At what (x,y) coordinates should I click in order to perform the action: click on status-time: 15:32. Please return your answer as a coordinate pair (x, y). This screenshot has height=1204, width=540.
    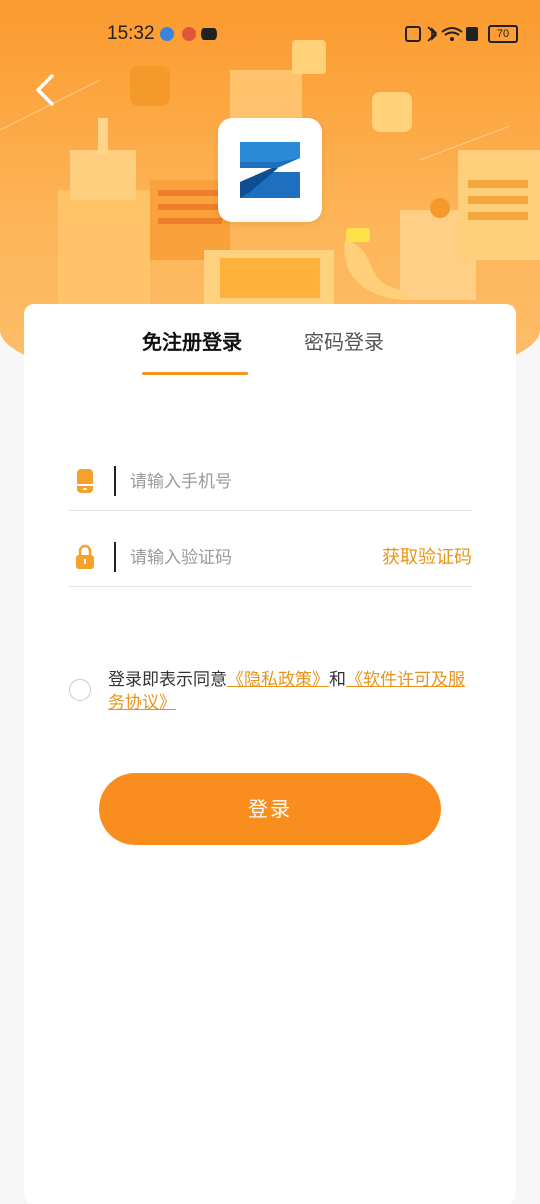
    Looking at the image, I should click on (131, 33).